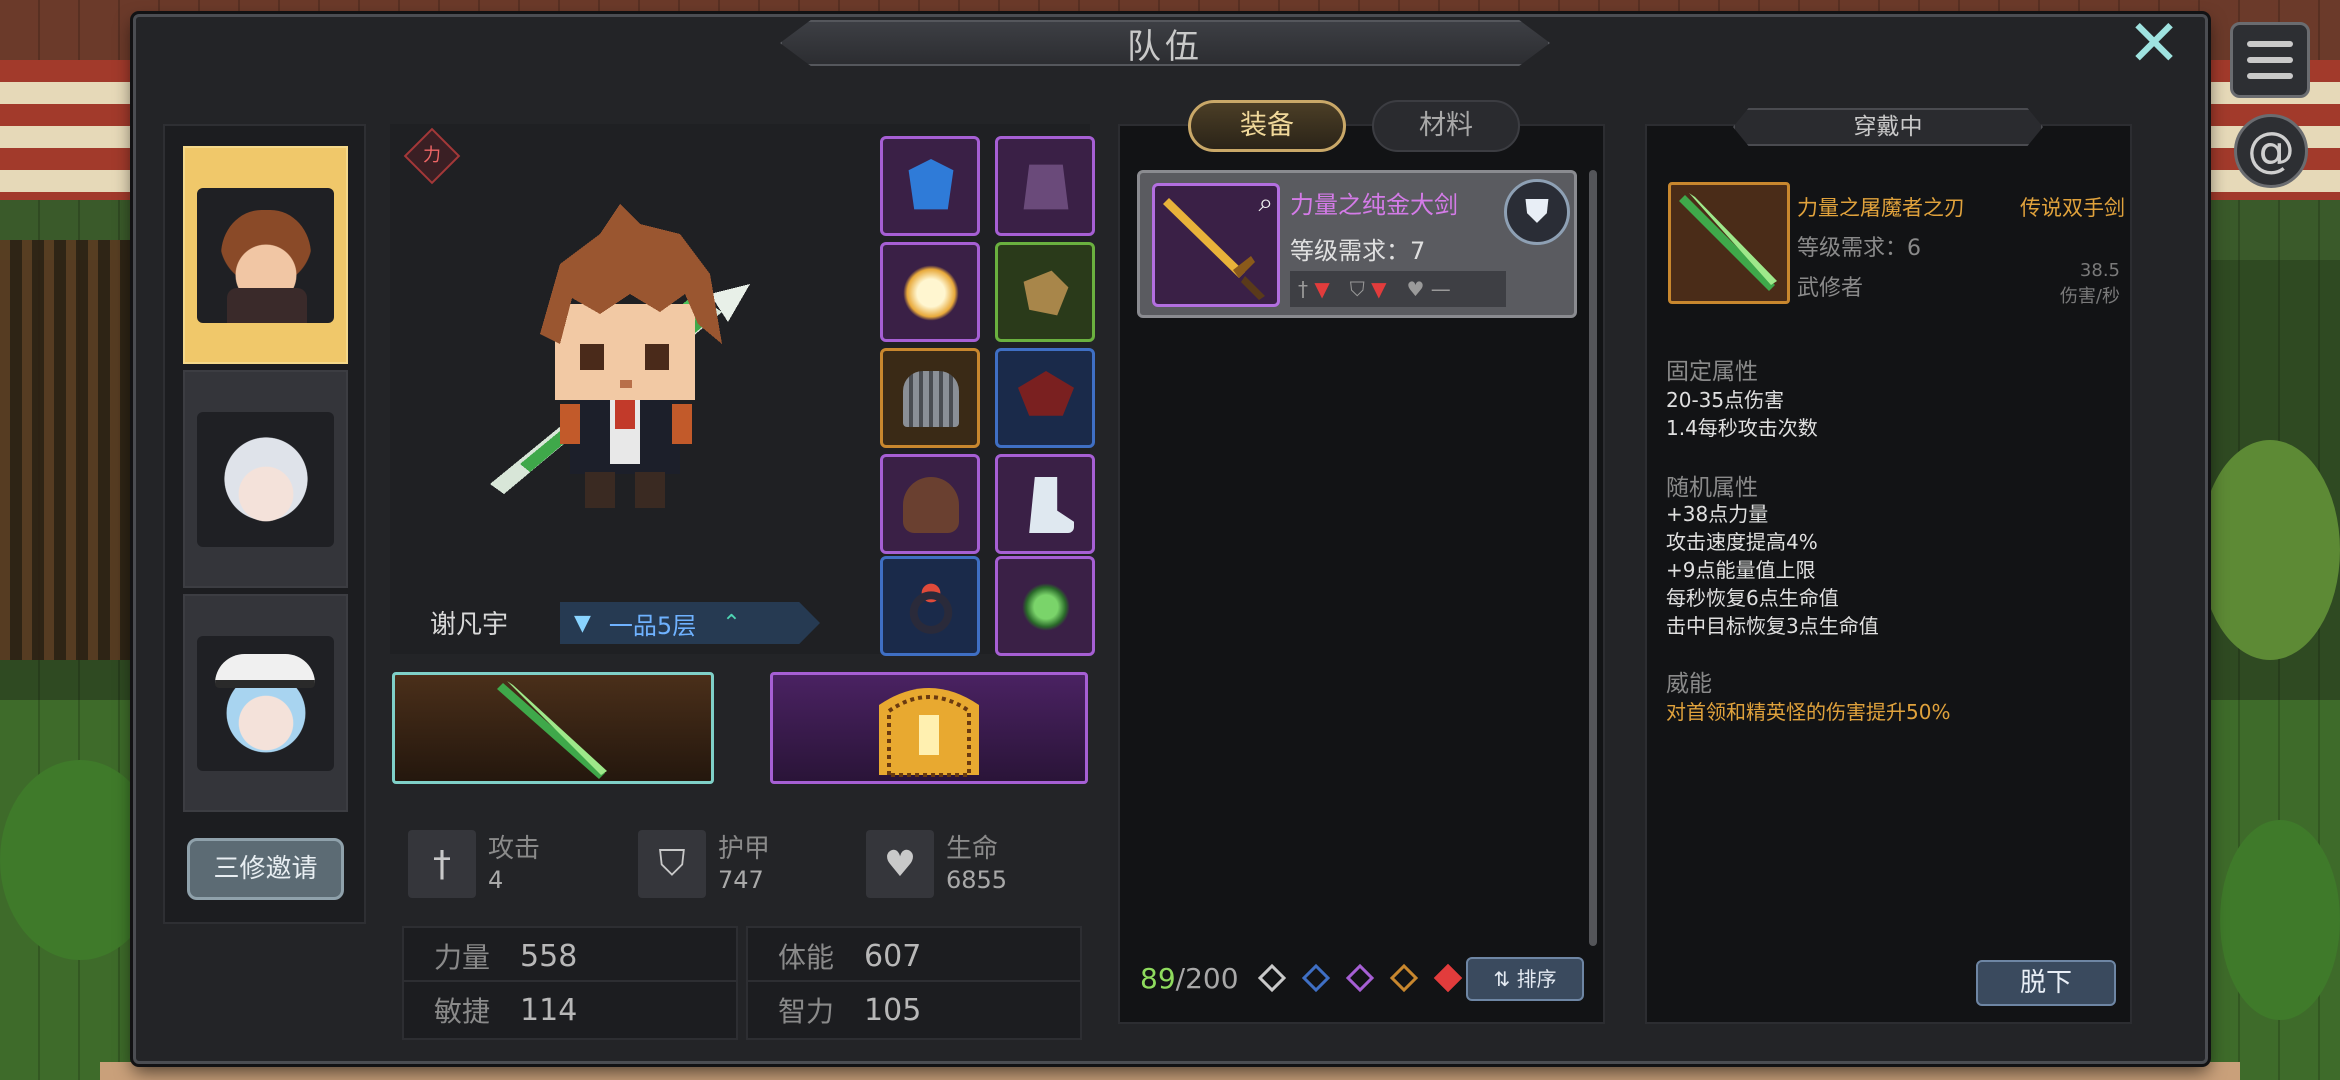 This screenshot has width=2340, height=1080. I want to click on party-roster: 三修邀请, so click(264, 524).